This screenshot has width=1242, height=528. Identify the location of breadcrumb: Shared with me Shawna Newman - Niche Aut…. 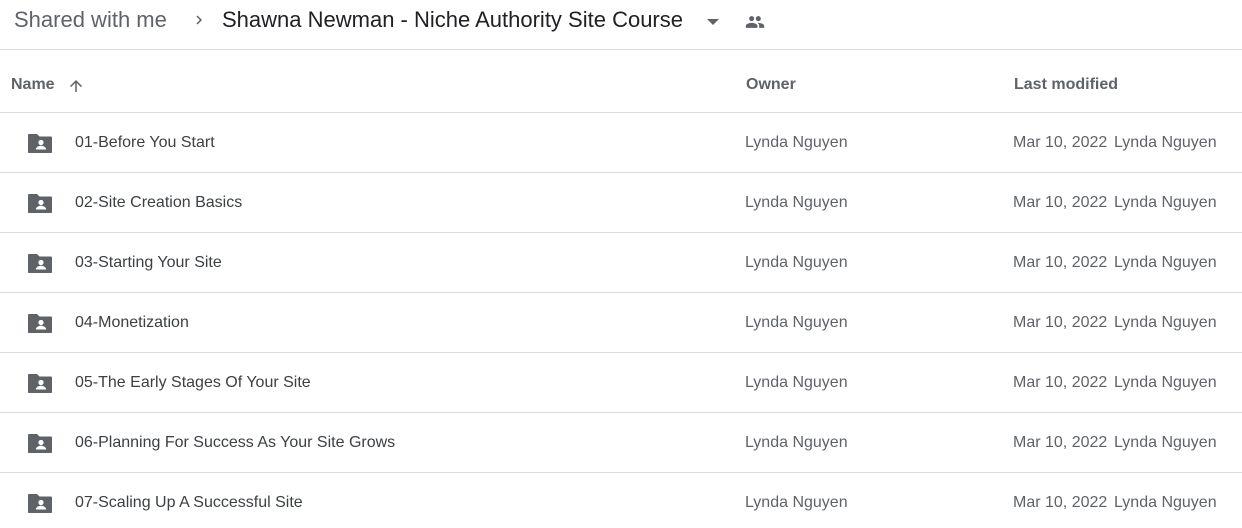
(621, 25).